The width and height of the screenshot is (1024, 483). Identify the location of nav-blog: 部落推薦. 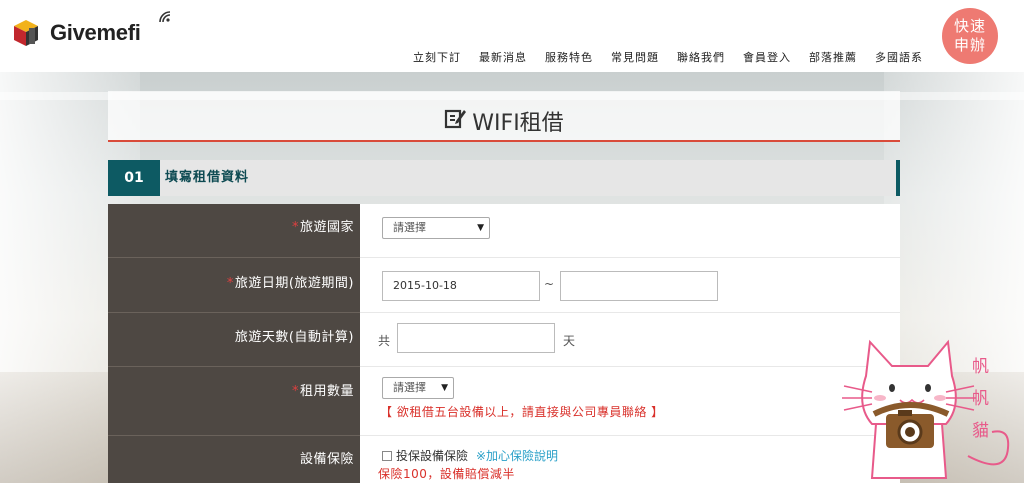
(833, 57).